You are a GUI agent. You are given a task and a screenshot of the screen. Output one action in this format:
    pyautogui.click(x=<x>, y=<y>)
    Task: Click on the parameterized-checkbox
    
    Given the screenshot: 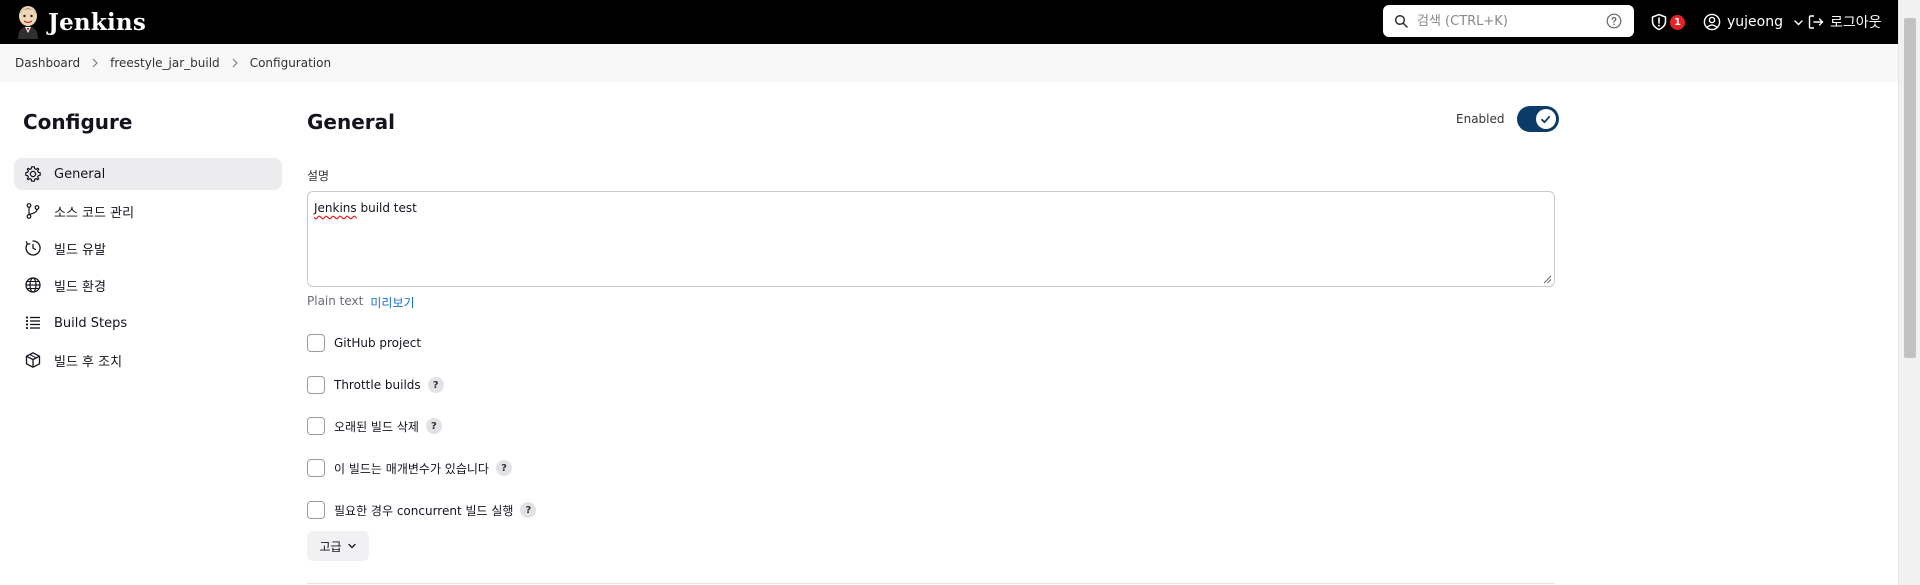 What is the action you would take?
    pyautogui.click(x=316, y=468)
    